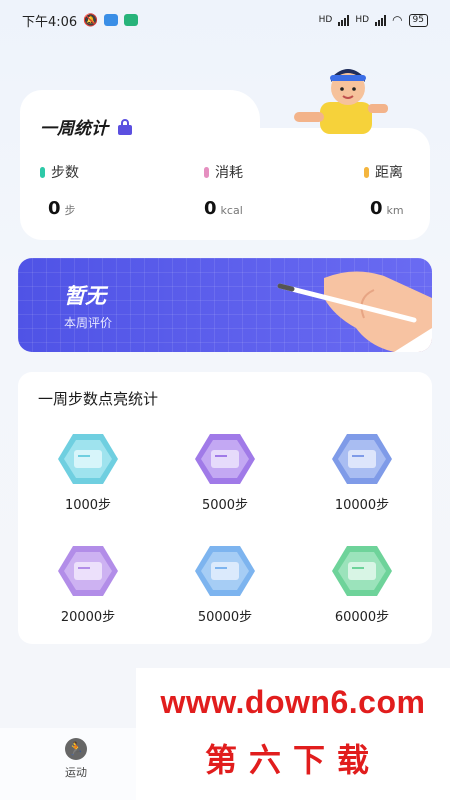 The height and width of the screenshot is (800, 450). What do you see at coordinates (362, 617) in the screenshot?
I see `badge-label: 60000步` at bounding box center [362, 617].